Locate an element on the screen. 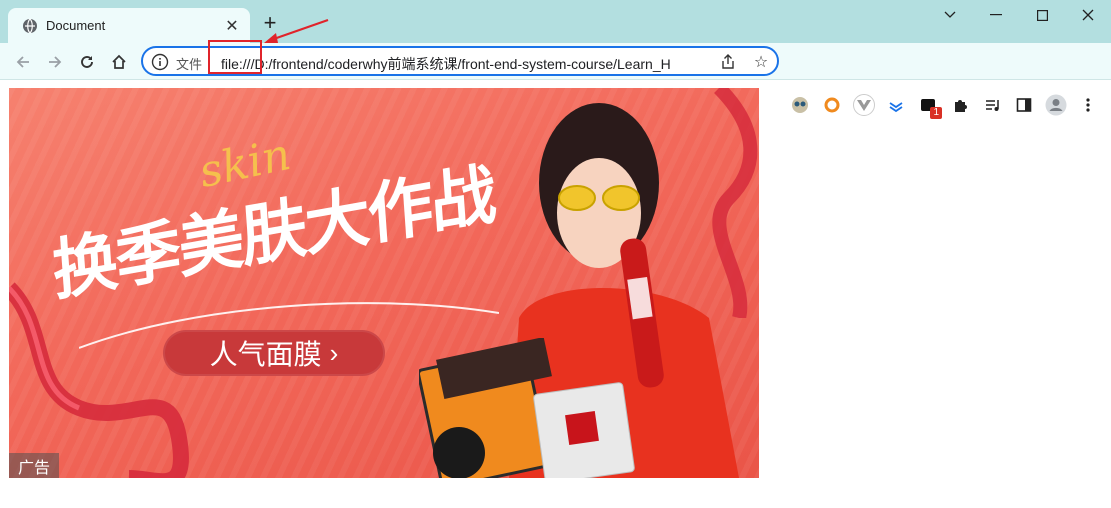 The image size is (1111, 508). mask-pack-illustration is located at coordinates (527, 408).